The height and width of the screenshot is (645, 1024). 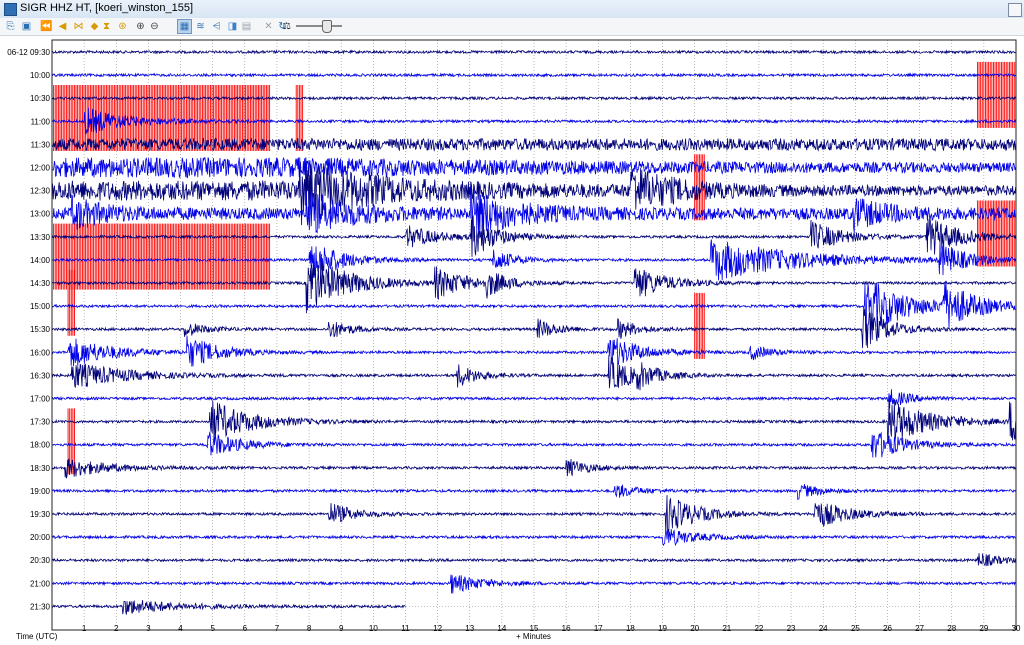 I want to click on minute-tick-label: 21, so click(x=726, y=628).